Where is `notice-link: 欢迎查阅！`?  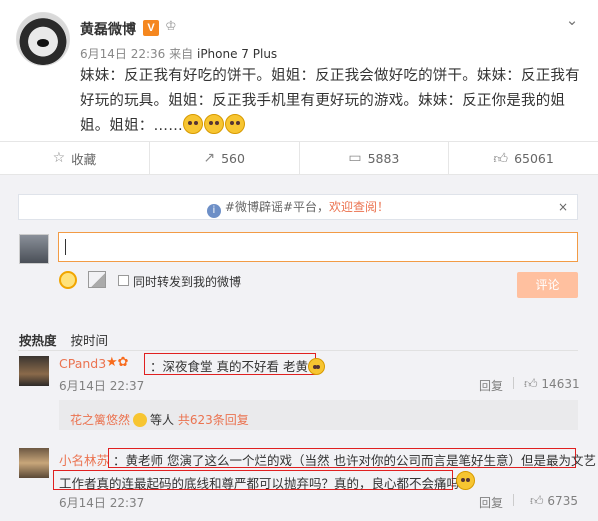
notice-link: 欢迎查阅！ is located at coordinates (359, 207).